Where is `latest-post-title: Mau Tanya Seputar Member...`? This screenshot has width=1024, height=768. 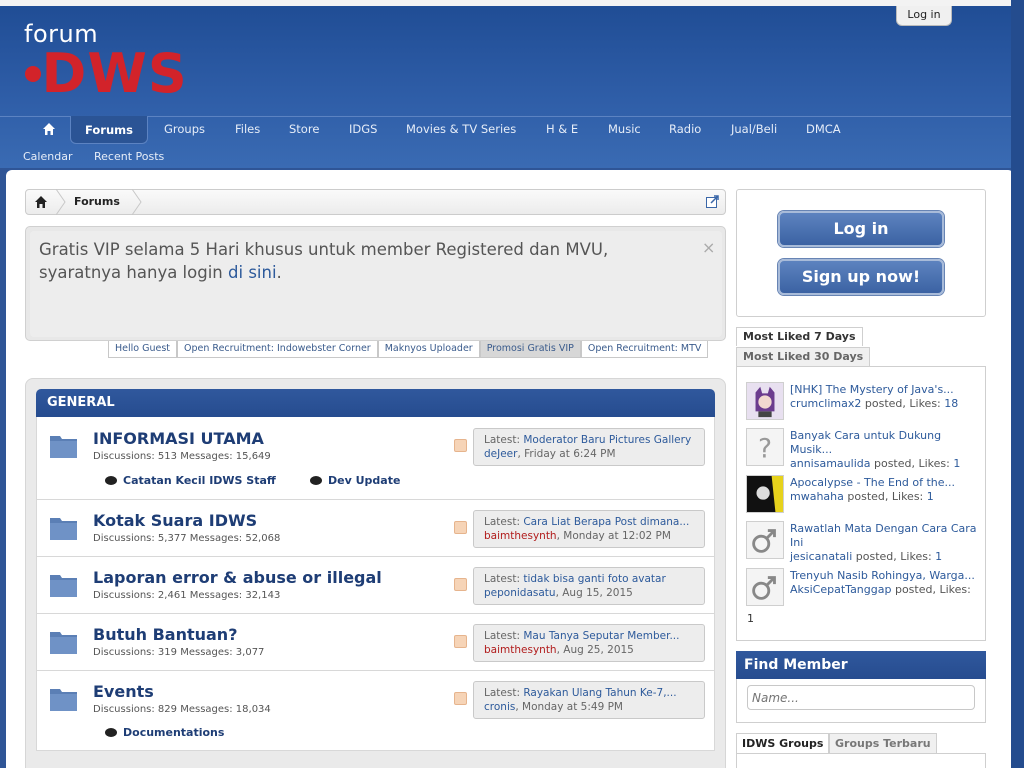
latest-post-title: Mau Tanya Seputar Member... is located at coordinates (601, 636).